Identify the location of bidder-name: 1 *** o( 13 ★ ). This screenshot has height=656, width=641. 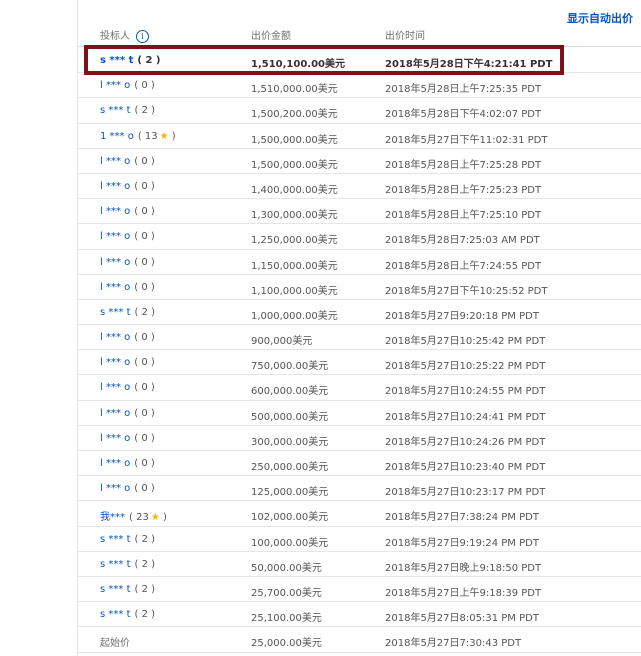
(138, 136).